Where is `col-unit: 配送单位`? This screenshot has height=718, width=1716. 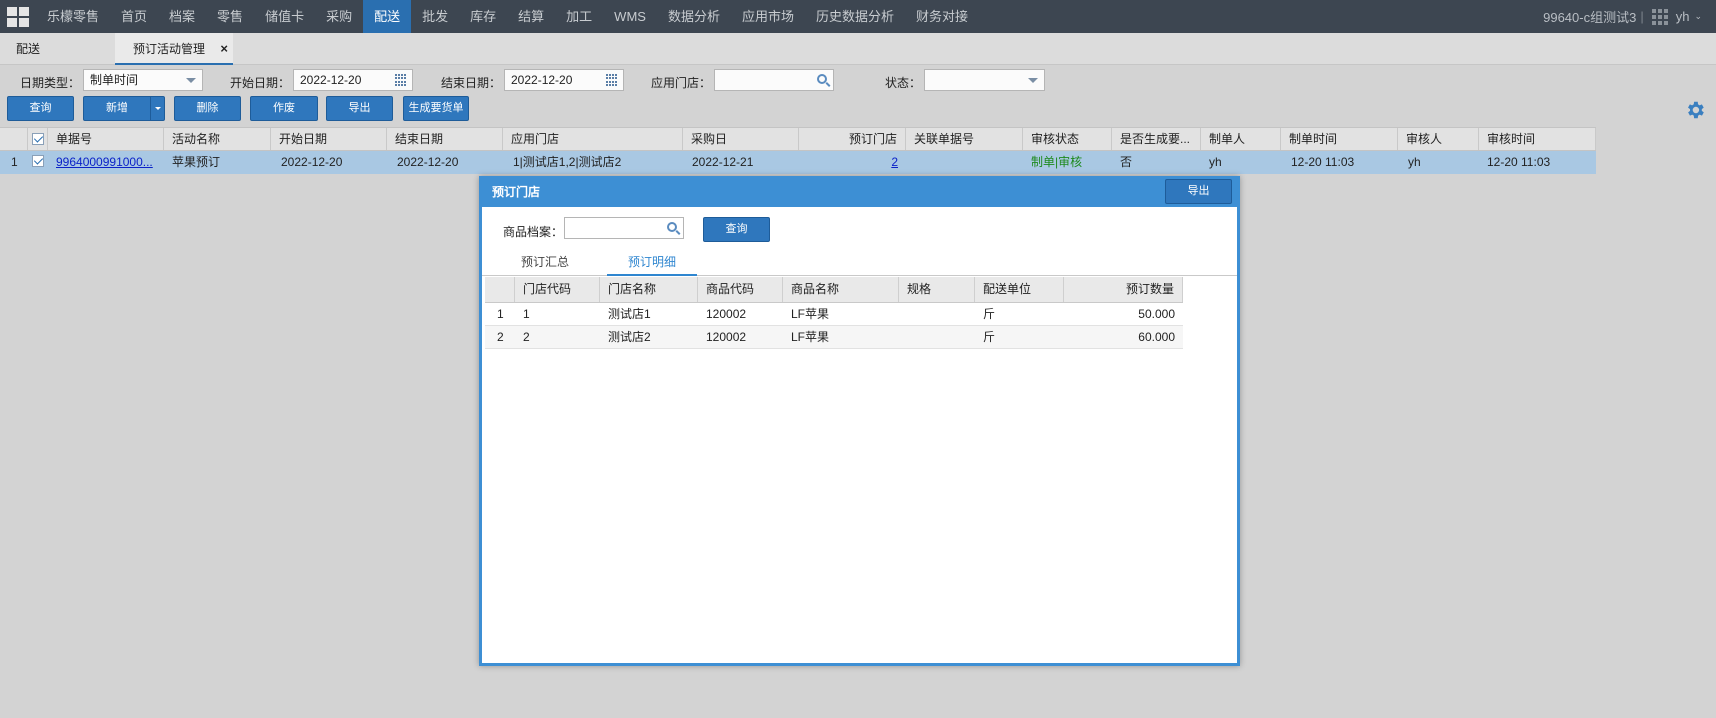
col-unit: 配送单位 is located at coordinates (1019, 289).